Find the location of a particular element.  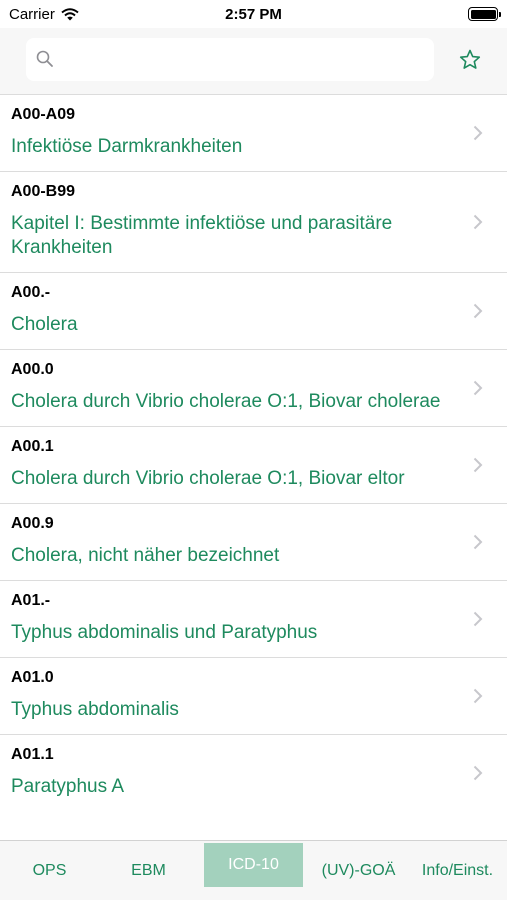

list-item: A01.1 Paratyphus A is located at coordinates (253, 773).